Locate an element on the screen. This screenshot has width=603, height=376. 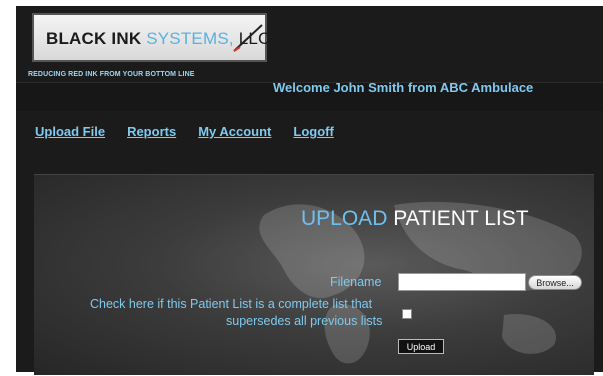
upload-button: Upload is located at coordinates (421, 346).